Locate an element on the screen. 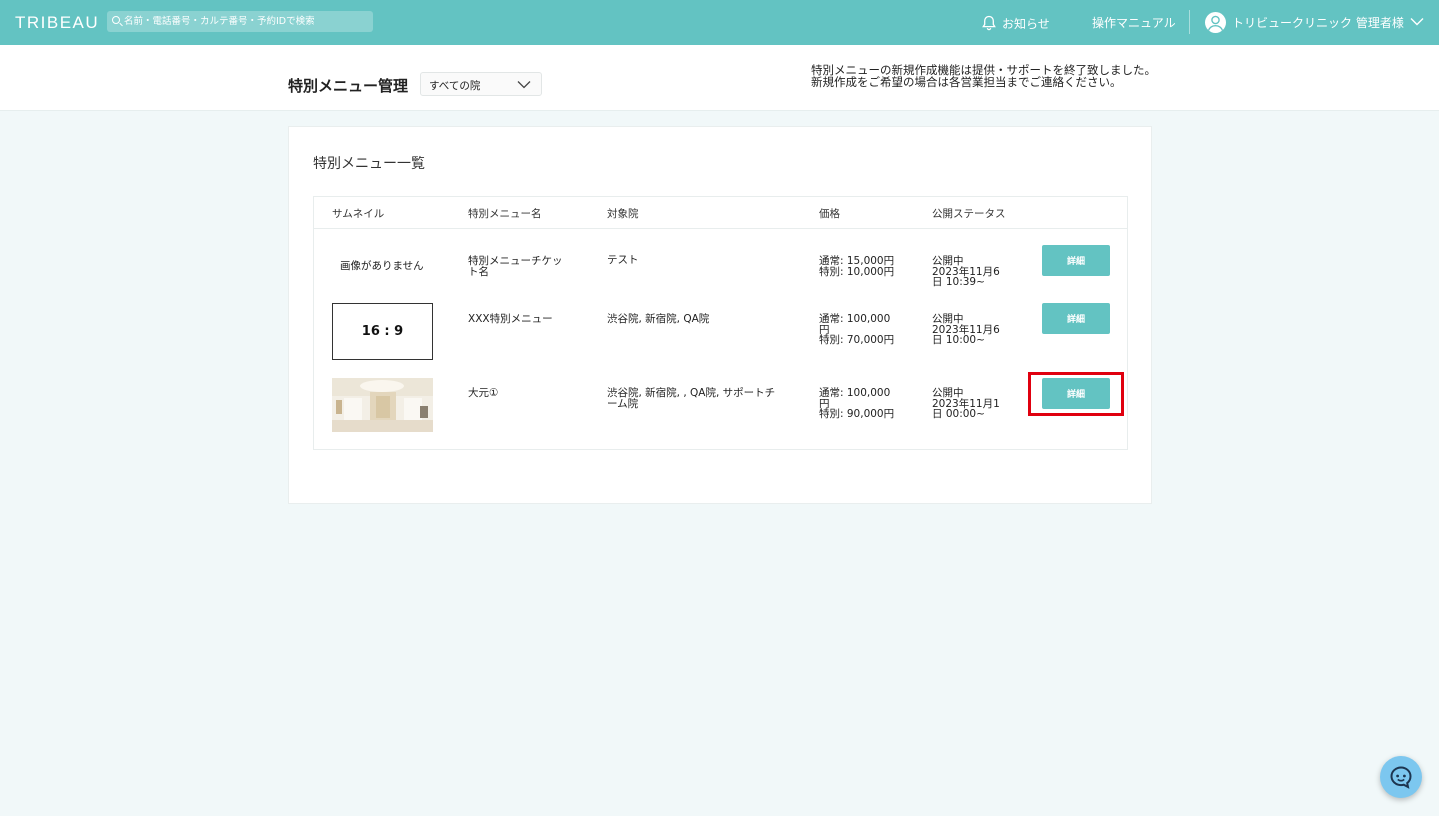 Image resolution: width=1439 pixels, height=816 pixels. menu-name-line: ト名 is located at coordinates (478, 271).